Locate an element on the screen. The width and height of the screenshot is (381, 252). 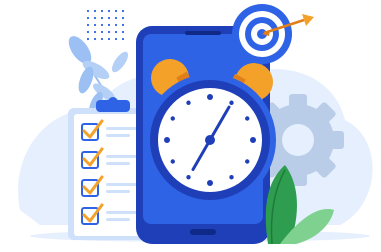
clock-center is located at coordinates (210, 140).